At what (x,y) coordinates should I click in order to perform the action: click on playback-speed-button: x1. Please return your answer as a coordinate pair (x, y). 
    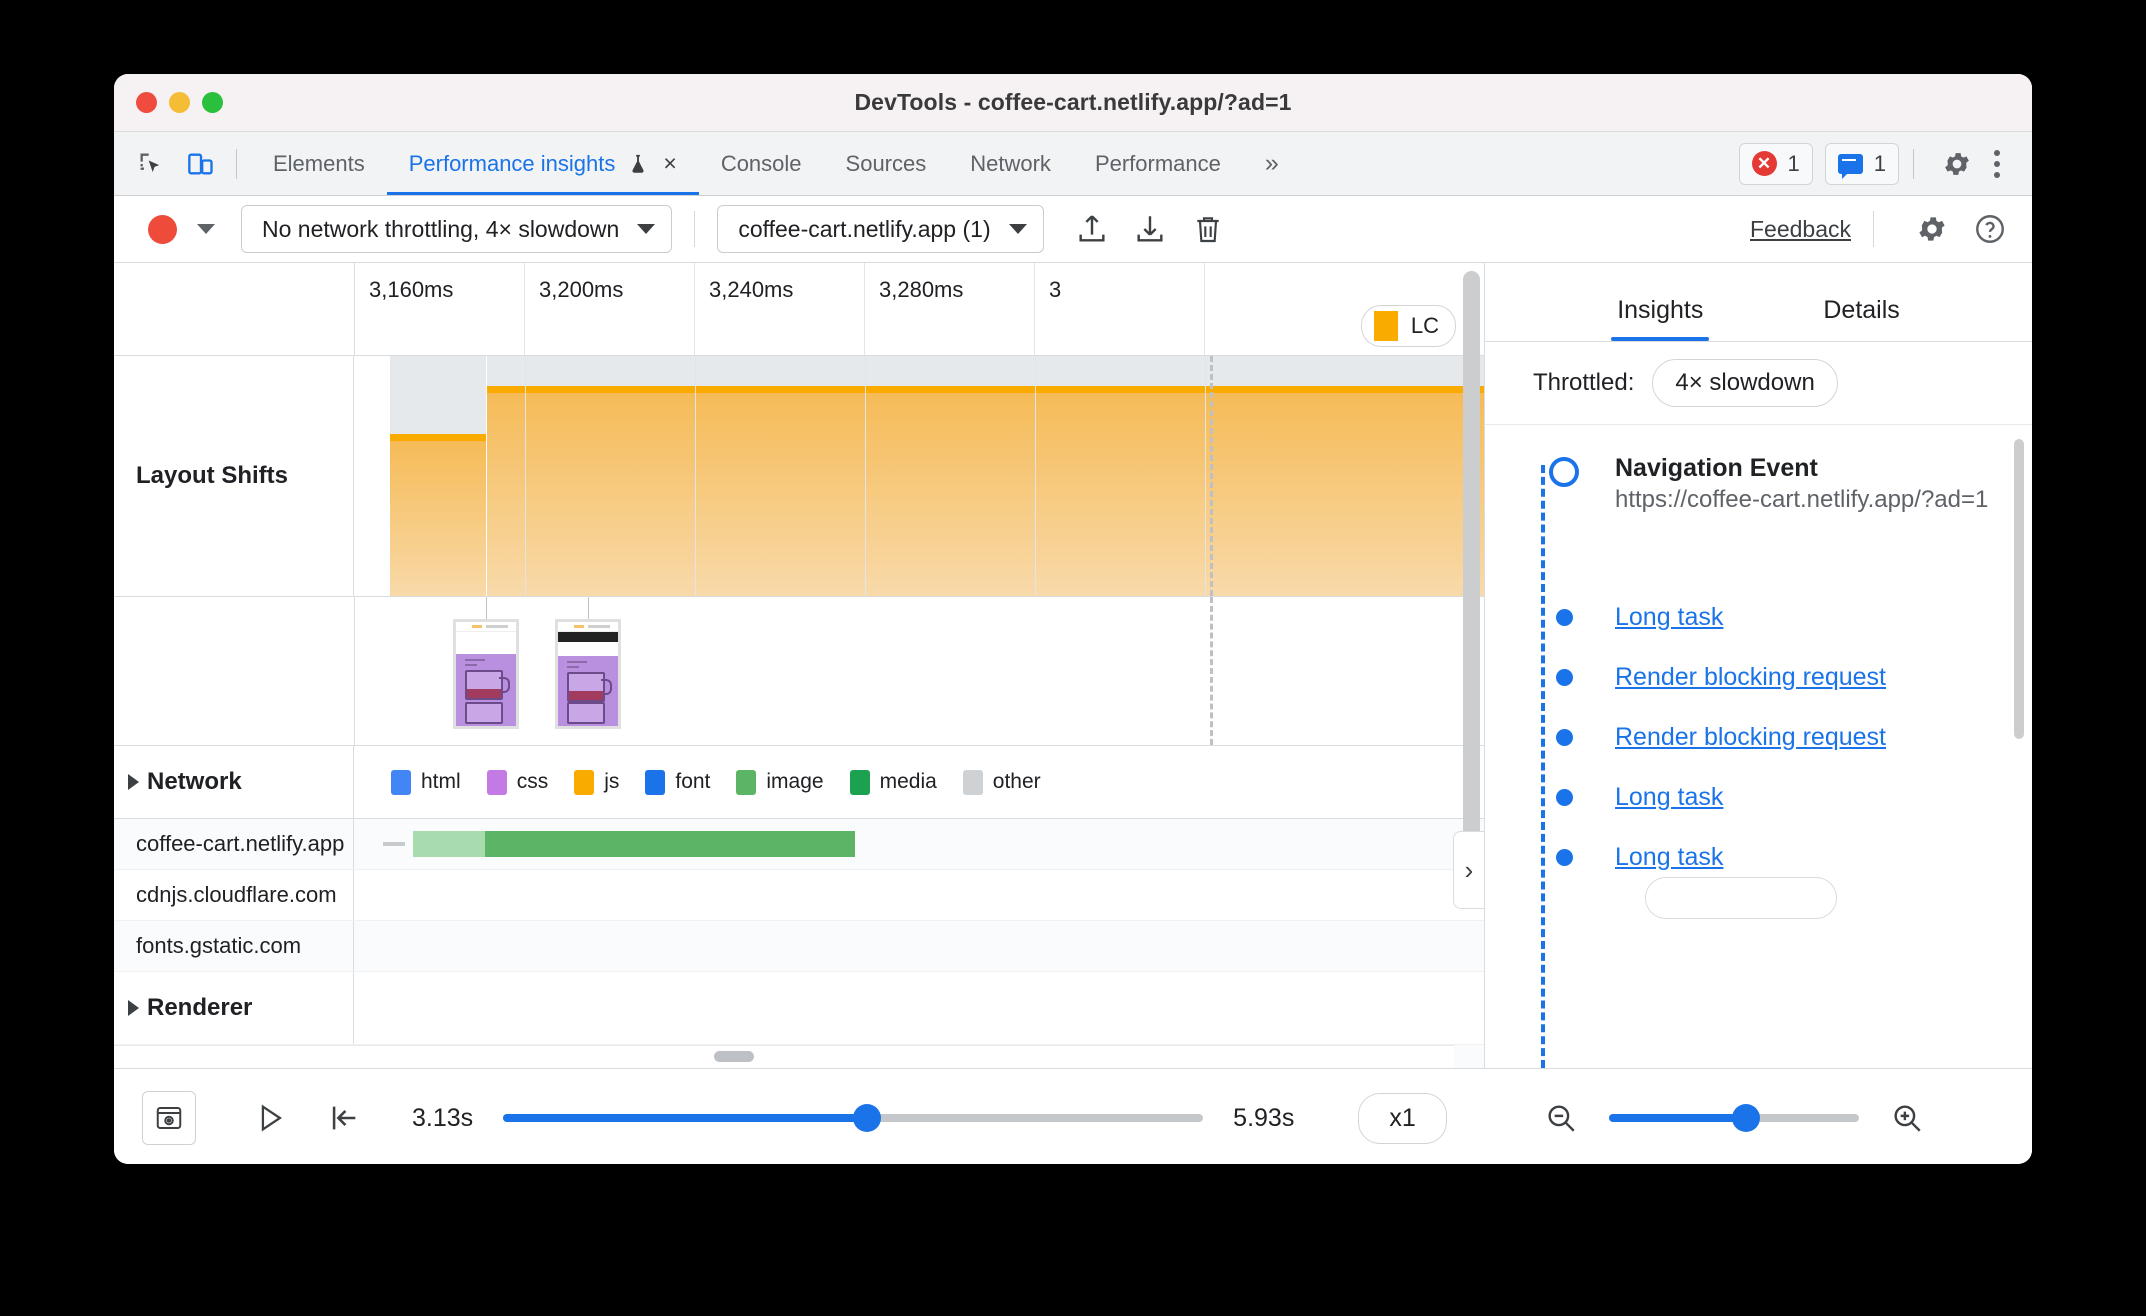
    Looking at the image, I should click on (1402, 1118).